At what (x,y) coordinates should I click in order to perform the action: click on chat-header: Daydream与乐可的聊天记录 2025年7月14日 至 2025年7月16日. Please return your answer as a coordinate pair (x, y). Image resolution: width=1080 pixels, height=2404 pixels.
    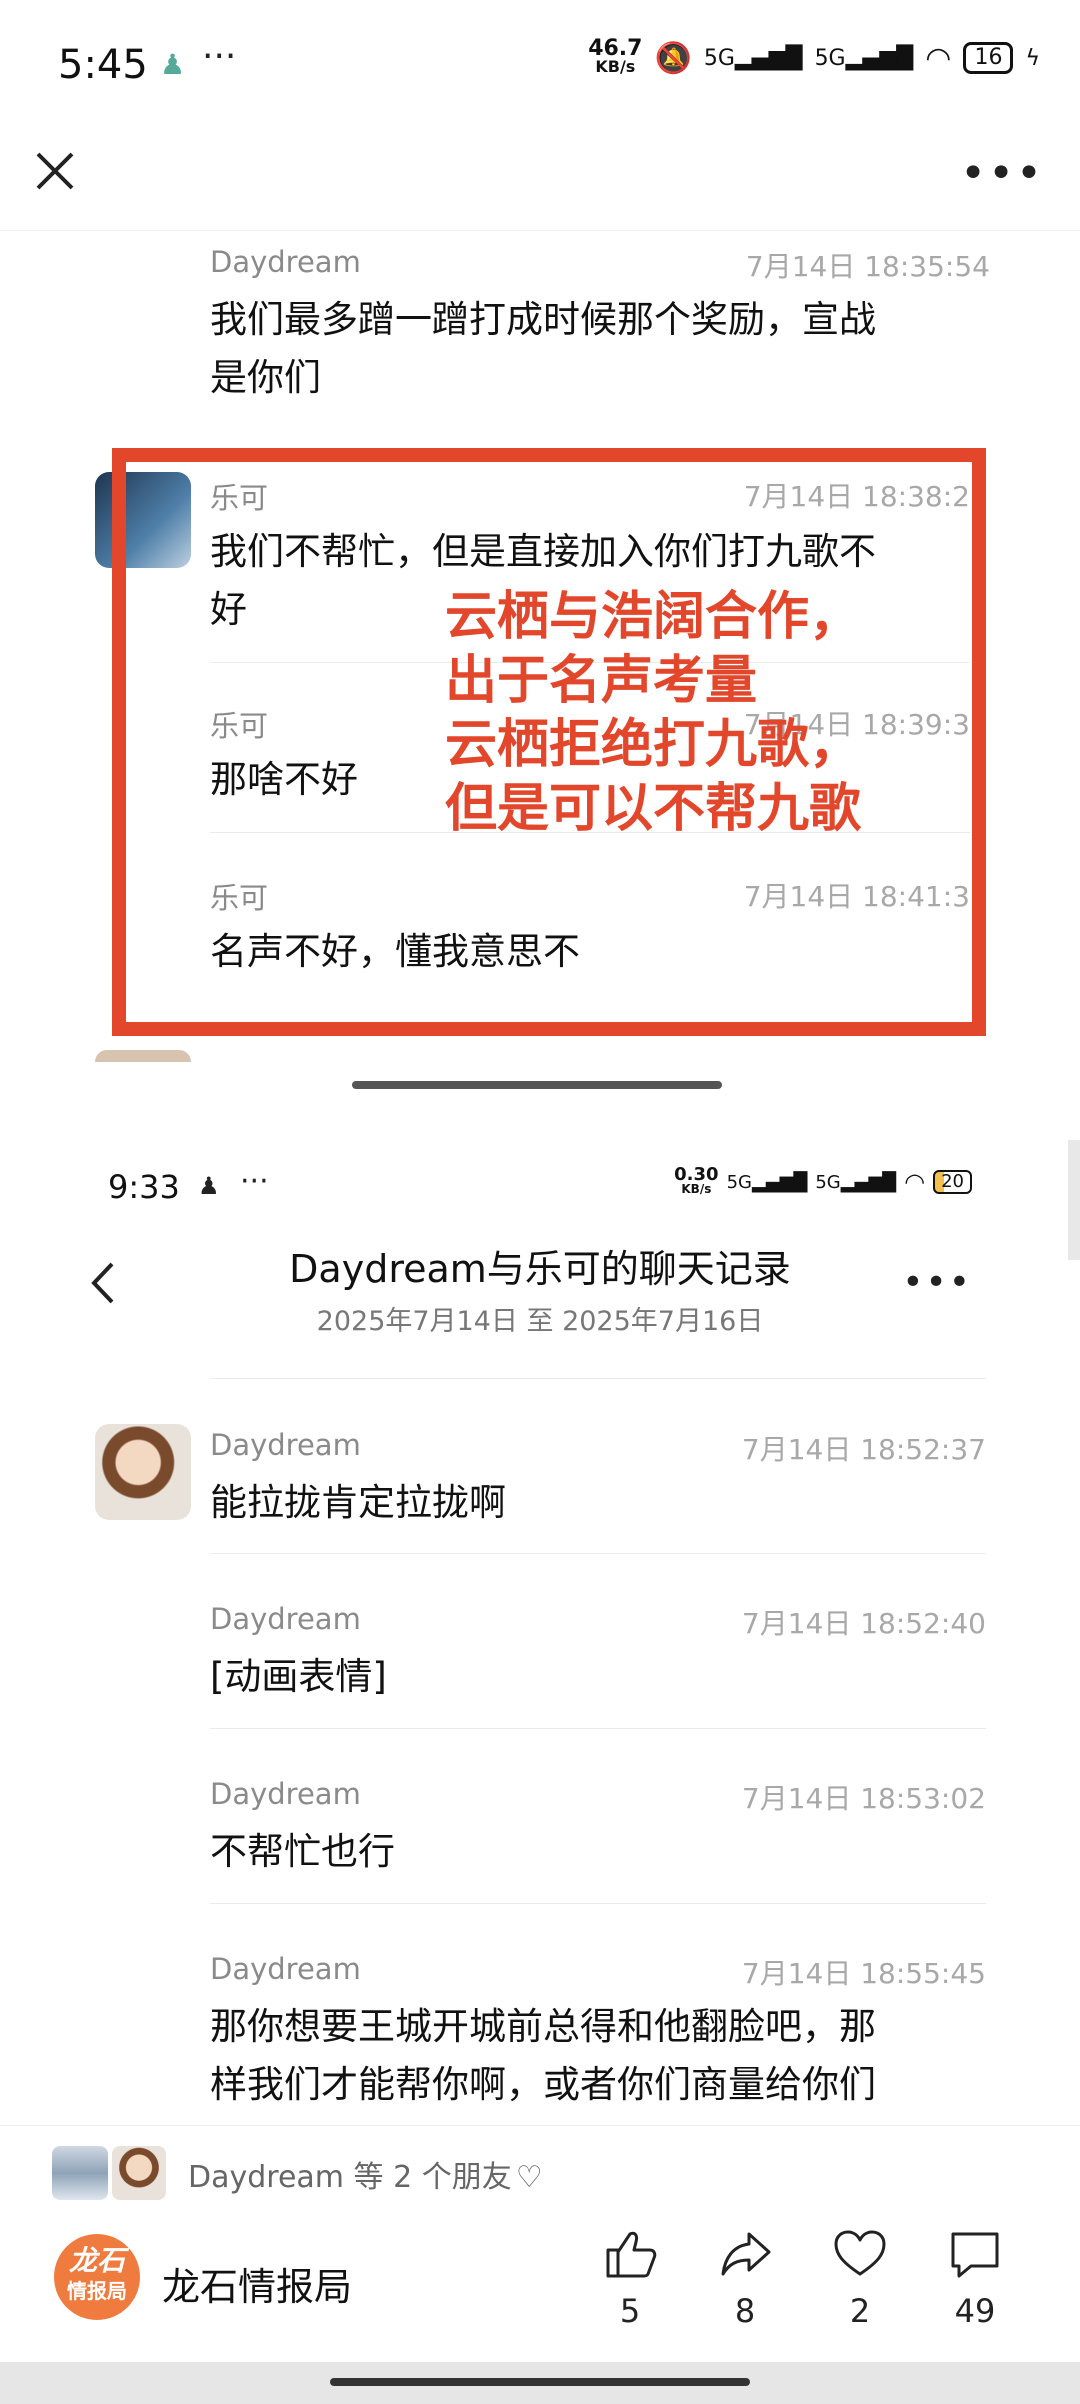
    Looking at the image, I should click on (540, 1288).